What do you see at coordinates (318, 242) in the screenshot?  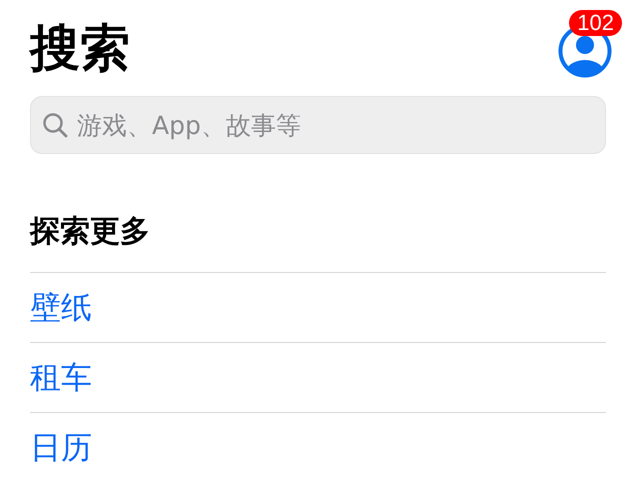 I see `section-heading: 探索更多` at bounding box center [318, 242].